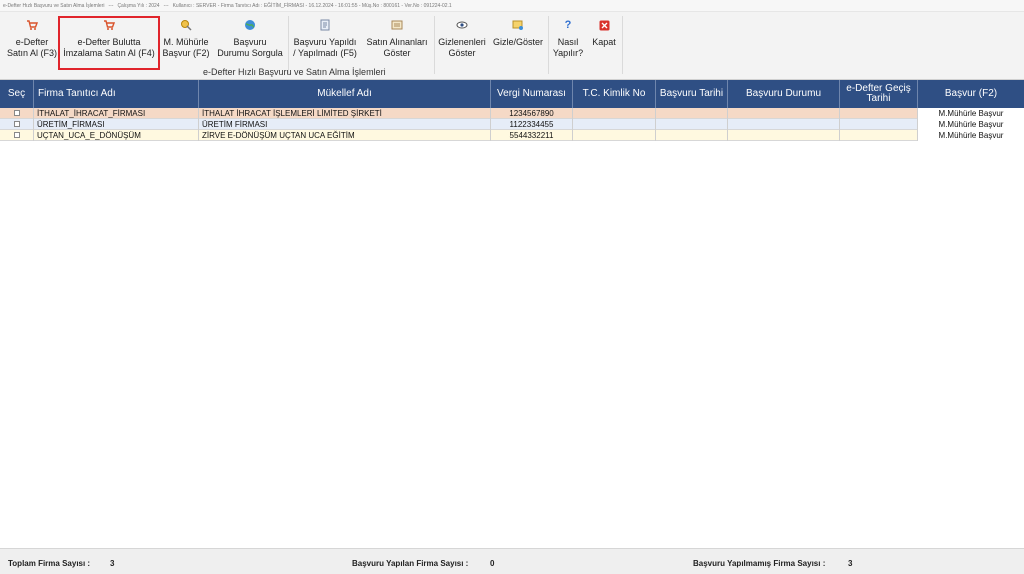 The width and height of the screenshot is (1024, 574). What do you see at coordinates (250, 47) in the screenshot?
I see `basvuru-durumu-sorgula-label: Başvuru Durumu Sorgula` at bounding box center [250, 47].